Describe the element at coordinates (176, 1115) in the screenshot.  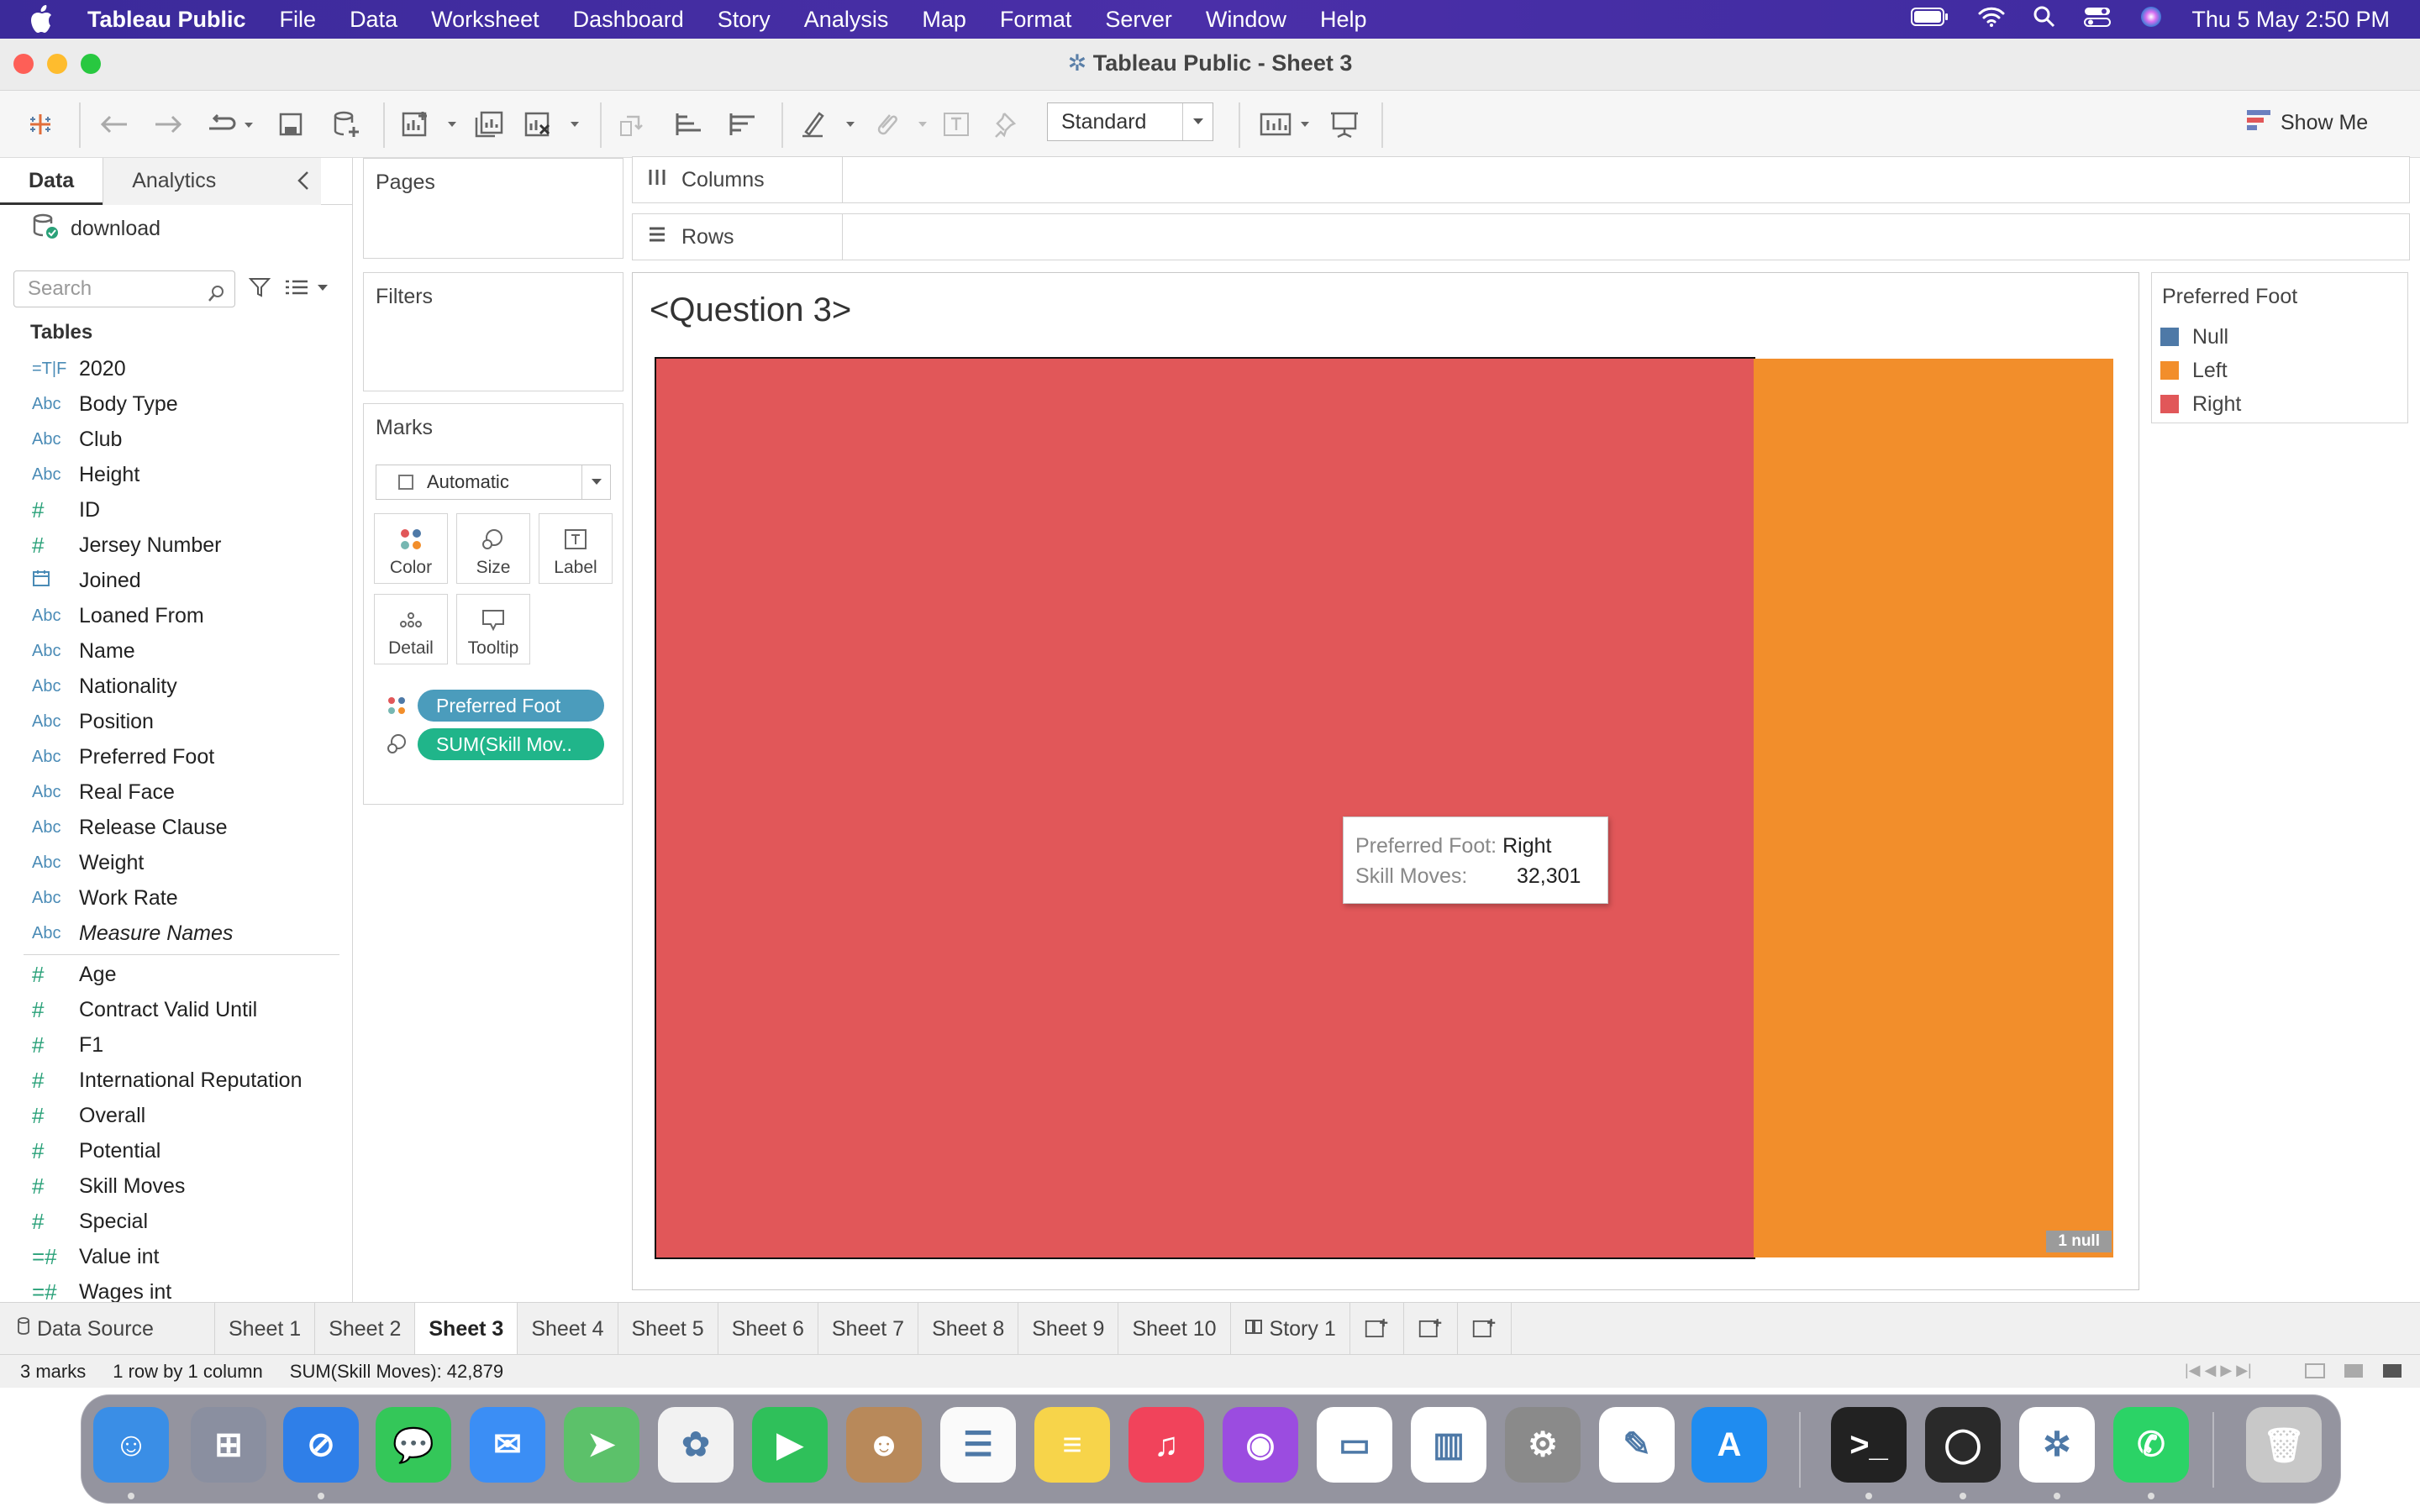
I see `field-overall: # Overall` at that location.